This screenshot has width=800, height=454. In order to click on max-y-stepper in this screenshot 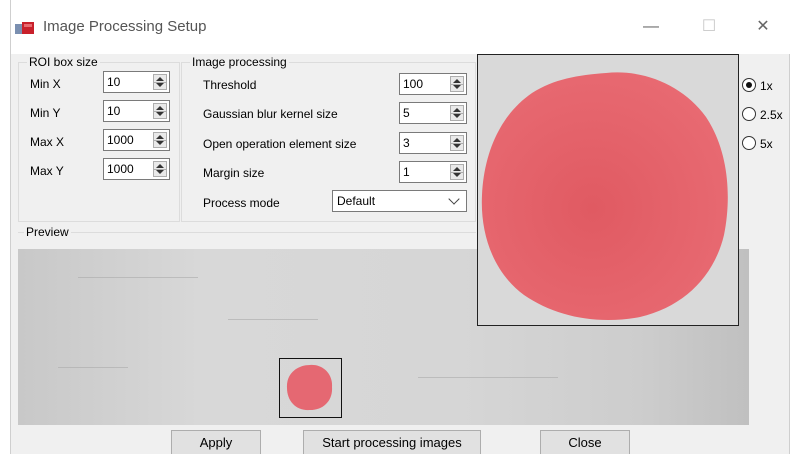, I will do `click(160, 169)`.